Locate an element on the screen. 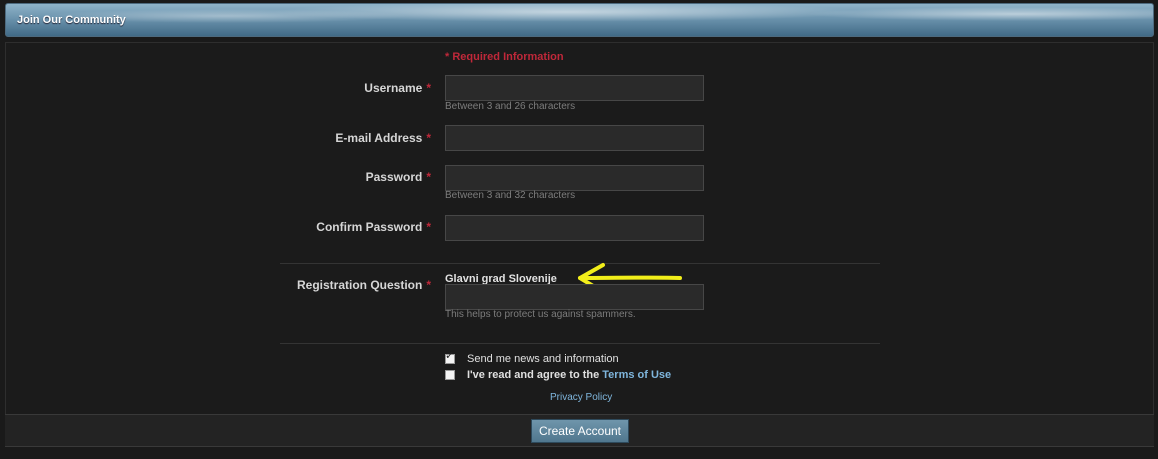 This screenshot has height=459, width=1158. username-hint: Between 3 and 26 characters is located at coordinates (510, 106).